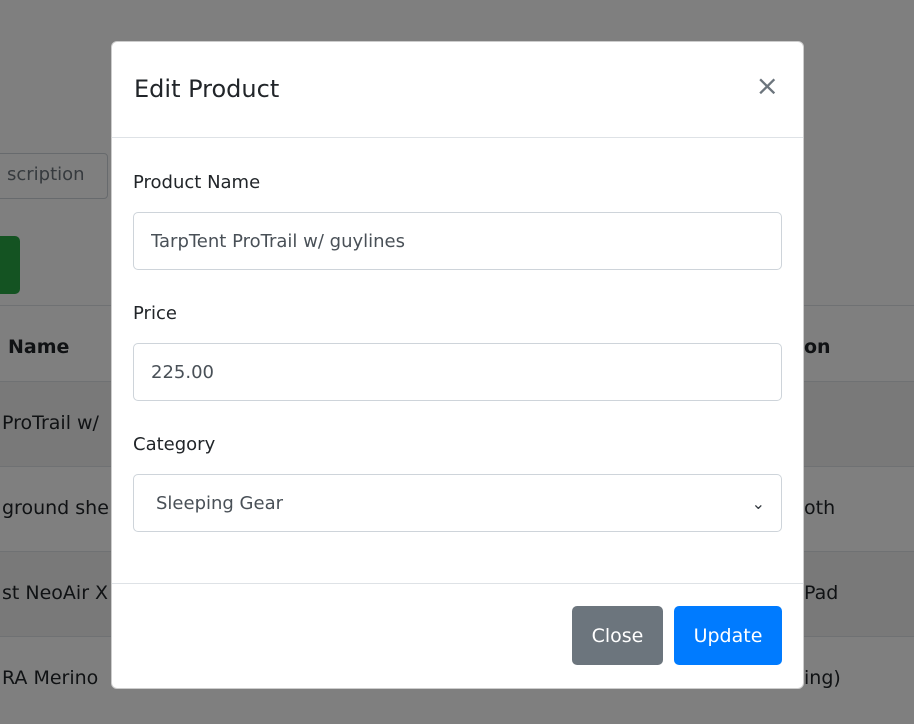 The image size is (914, 724). What do you see at coordinates (174, 444) in the screenshot?
I see `category-label: Category` at bounding box center [174, 444].